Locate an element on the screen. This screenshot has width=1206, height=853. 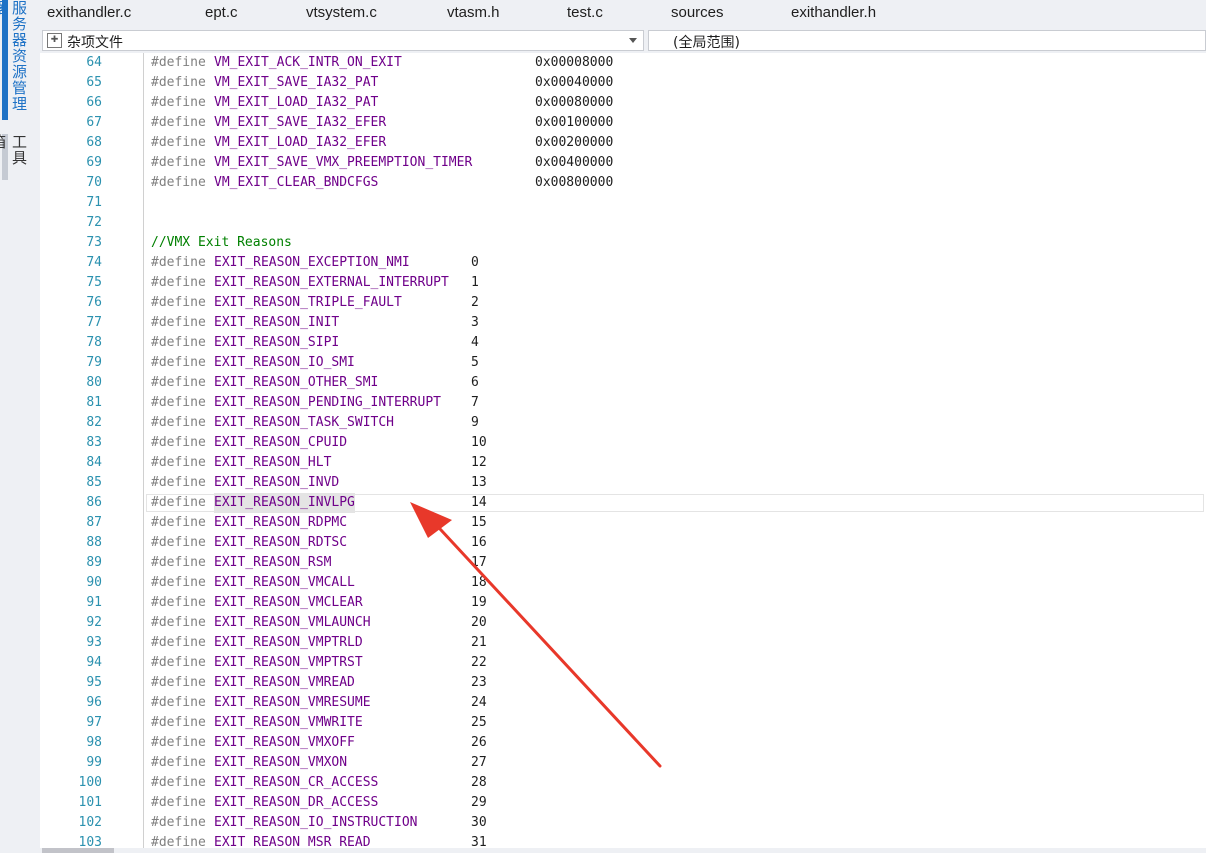
macro-value: 24 is located at coordinates (479, 702).